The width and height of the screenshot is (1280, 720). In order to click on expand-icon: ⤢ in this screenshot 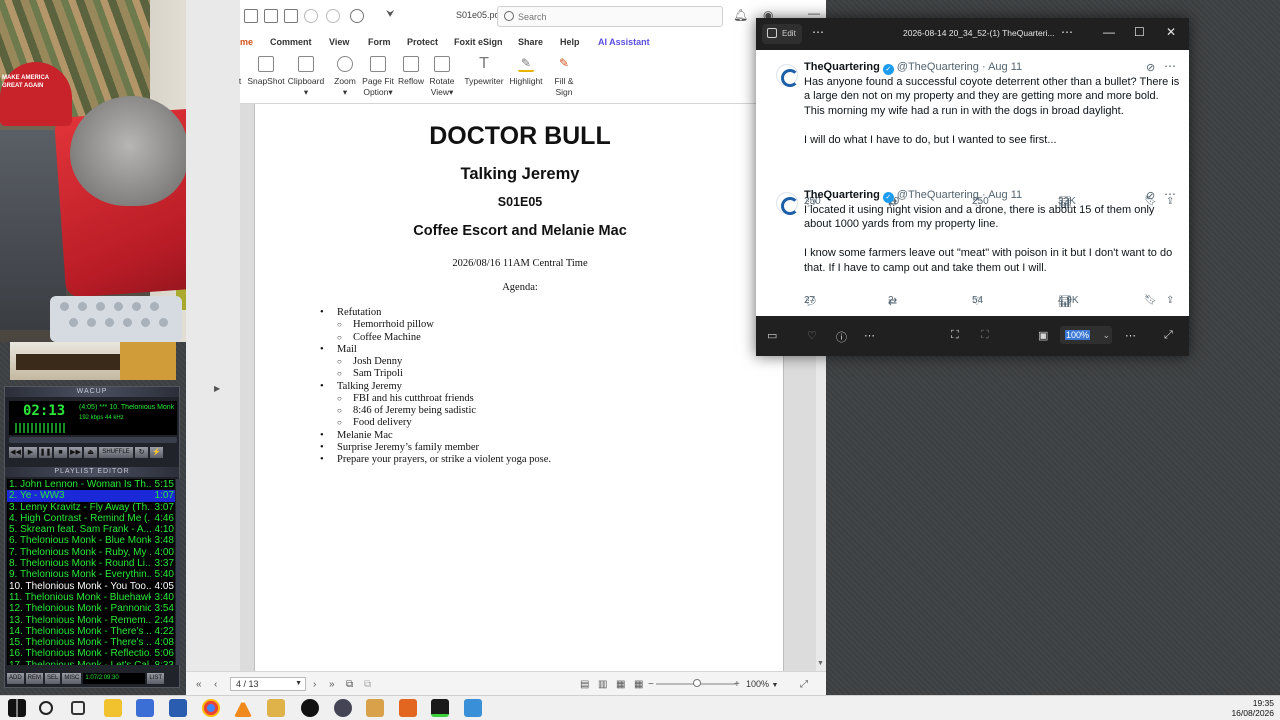, I will do `click(1168, 335)`.